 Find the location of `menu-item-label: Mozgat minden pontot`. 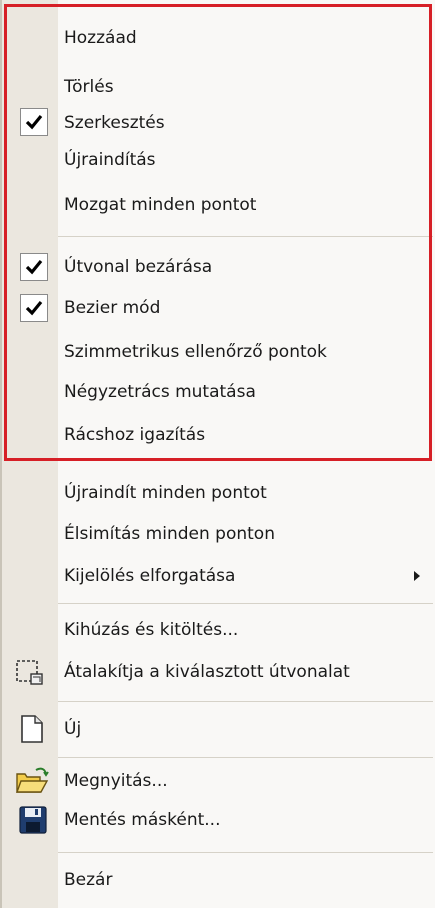

menu-item-label: Mozgat minden pontot is located at coordinates (160, 205).